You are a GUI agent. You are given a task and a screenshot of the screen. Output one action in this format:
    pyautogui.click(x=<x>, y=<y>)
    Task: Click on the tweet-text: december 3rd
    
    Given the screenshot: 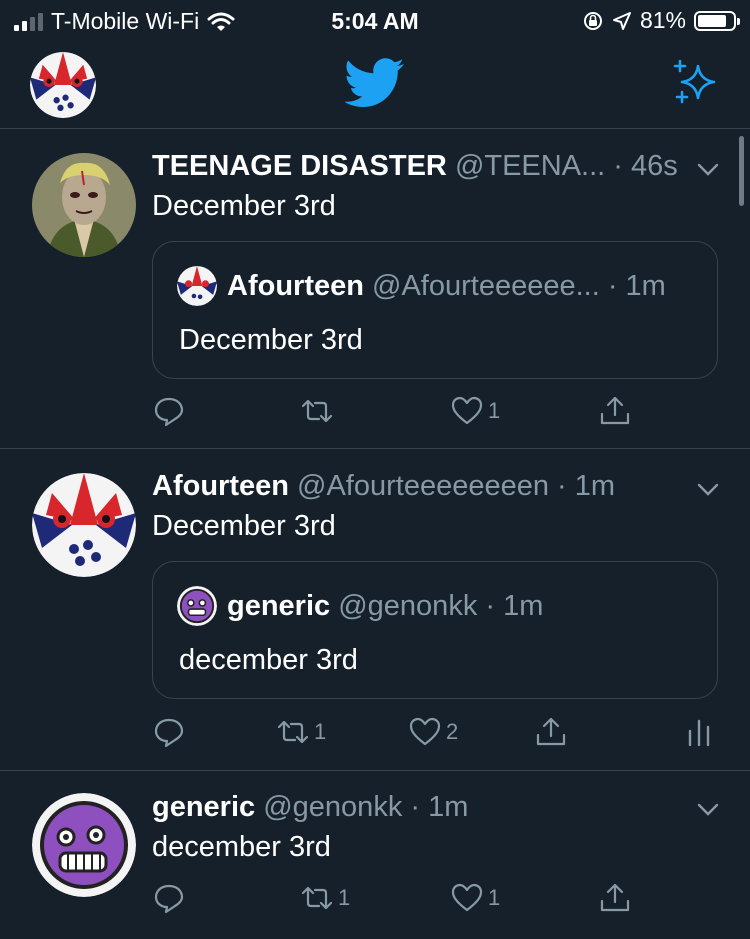 What is the action you would take?
    pyautogui.click(x=241, y=847)
    